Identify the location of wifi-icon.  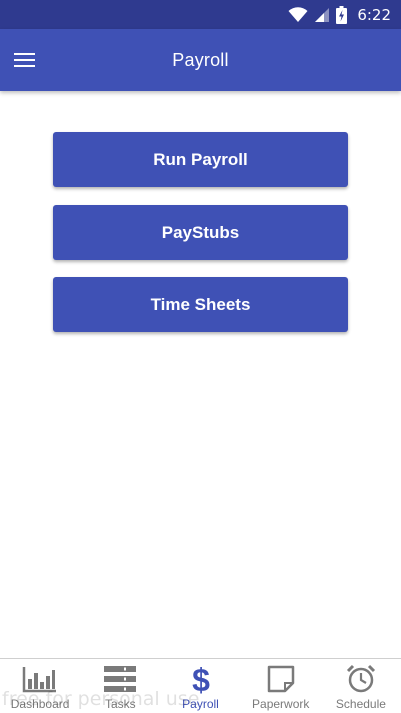
(298, 14).